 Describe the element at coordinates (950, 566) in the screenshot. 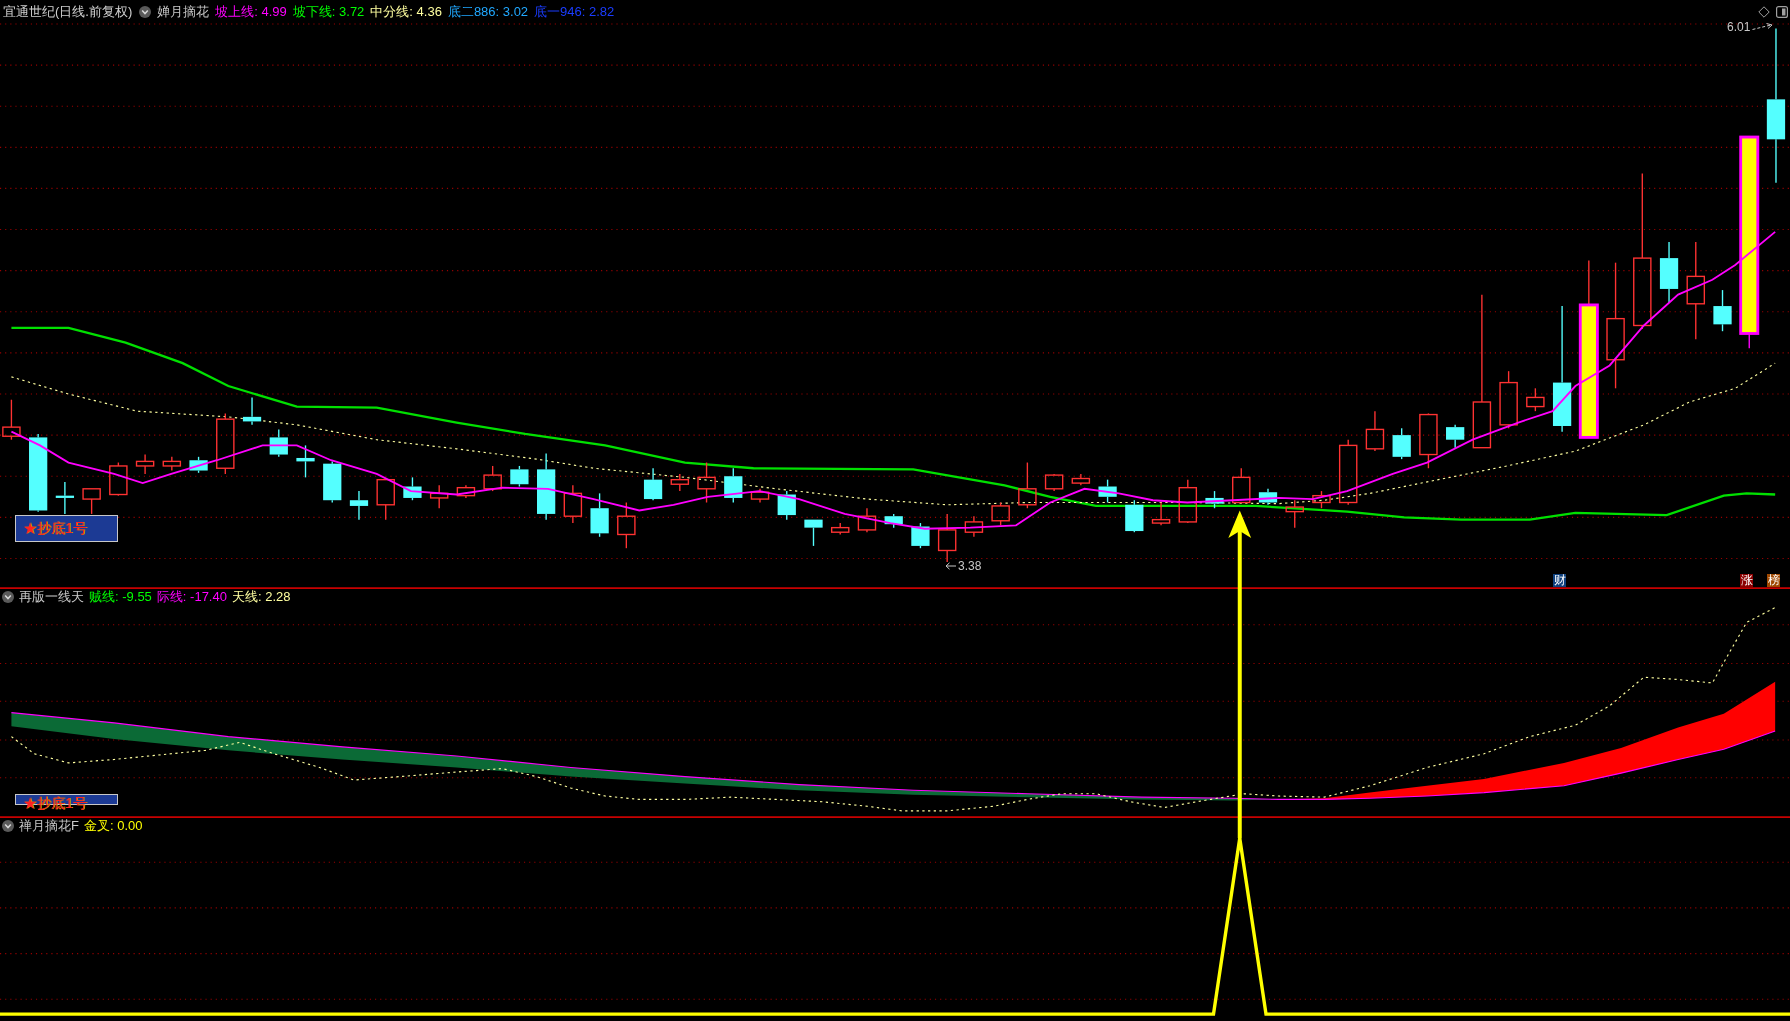

I see `arrow-left-icon` at that location.